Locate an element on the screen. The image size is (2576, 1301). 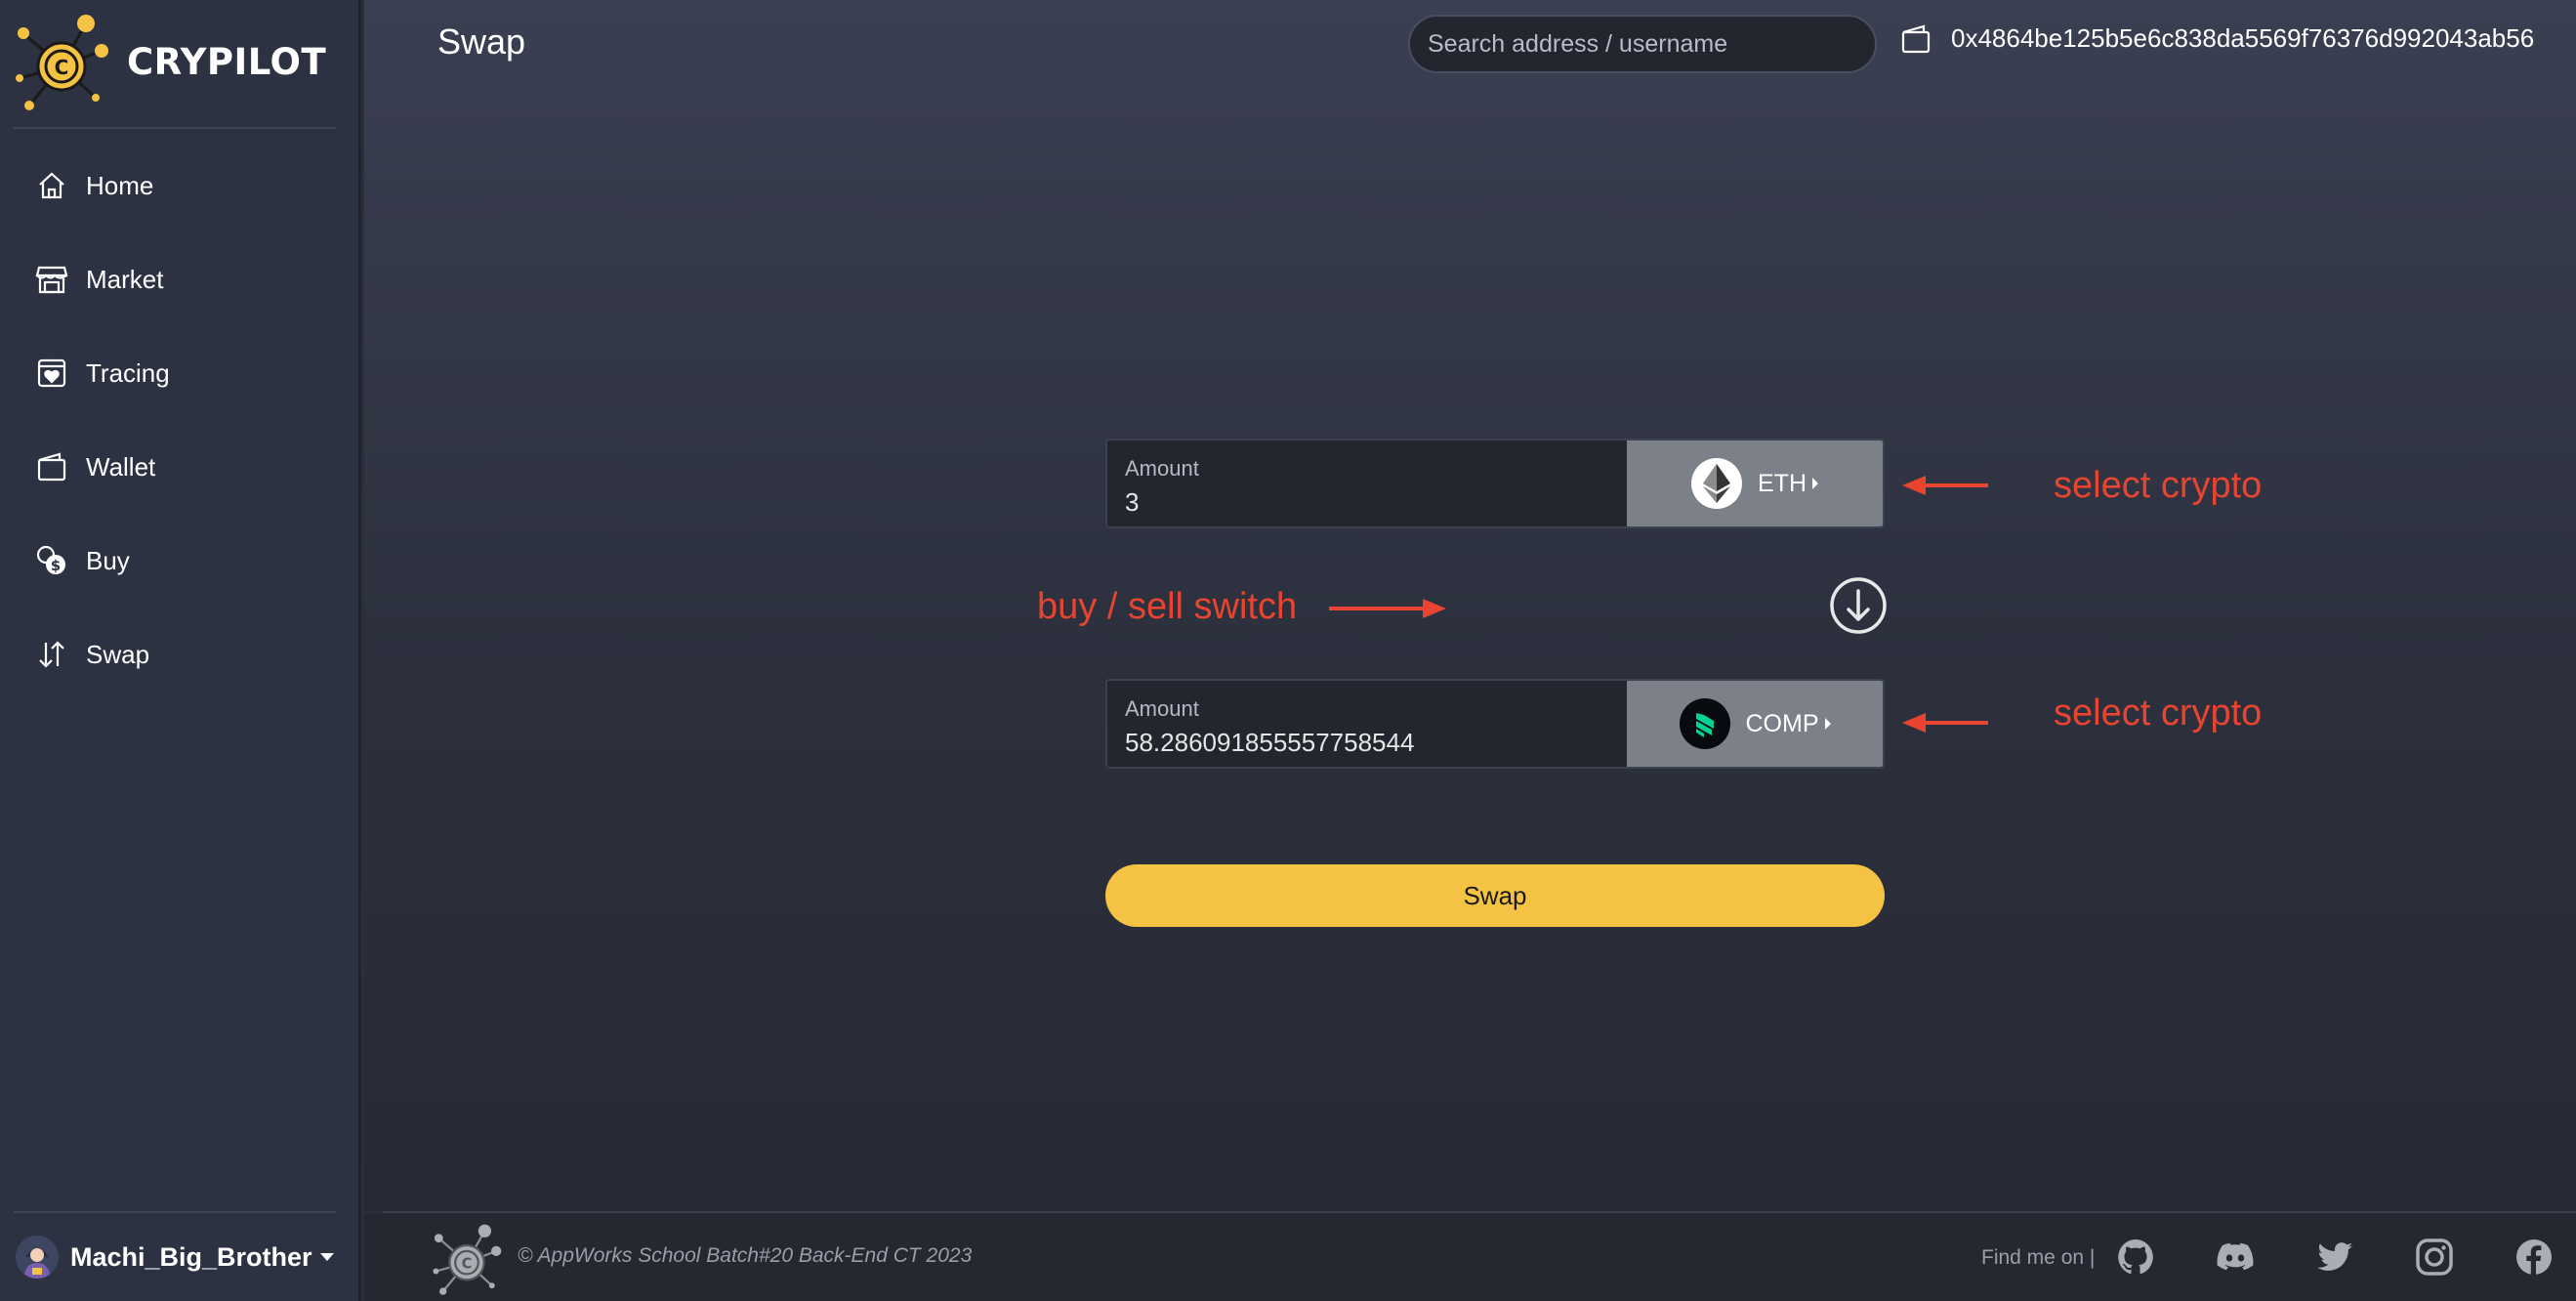
twitter-icon is located at coordinates (2334, 1258).